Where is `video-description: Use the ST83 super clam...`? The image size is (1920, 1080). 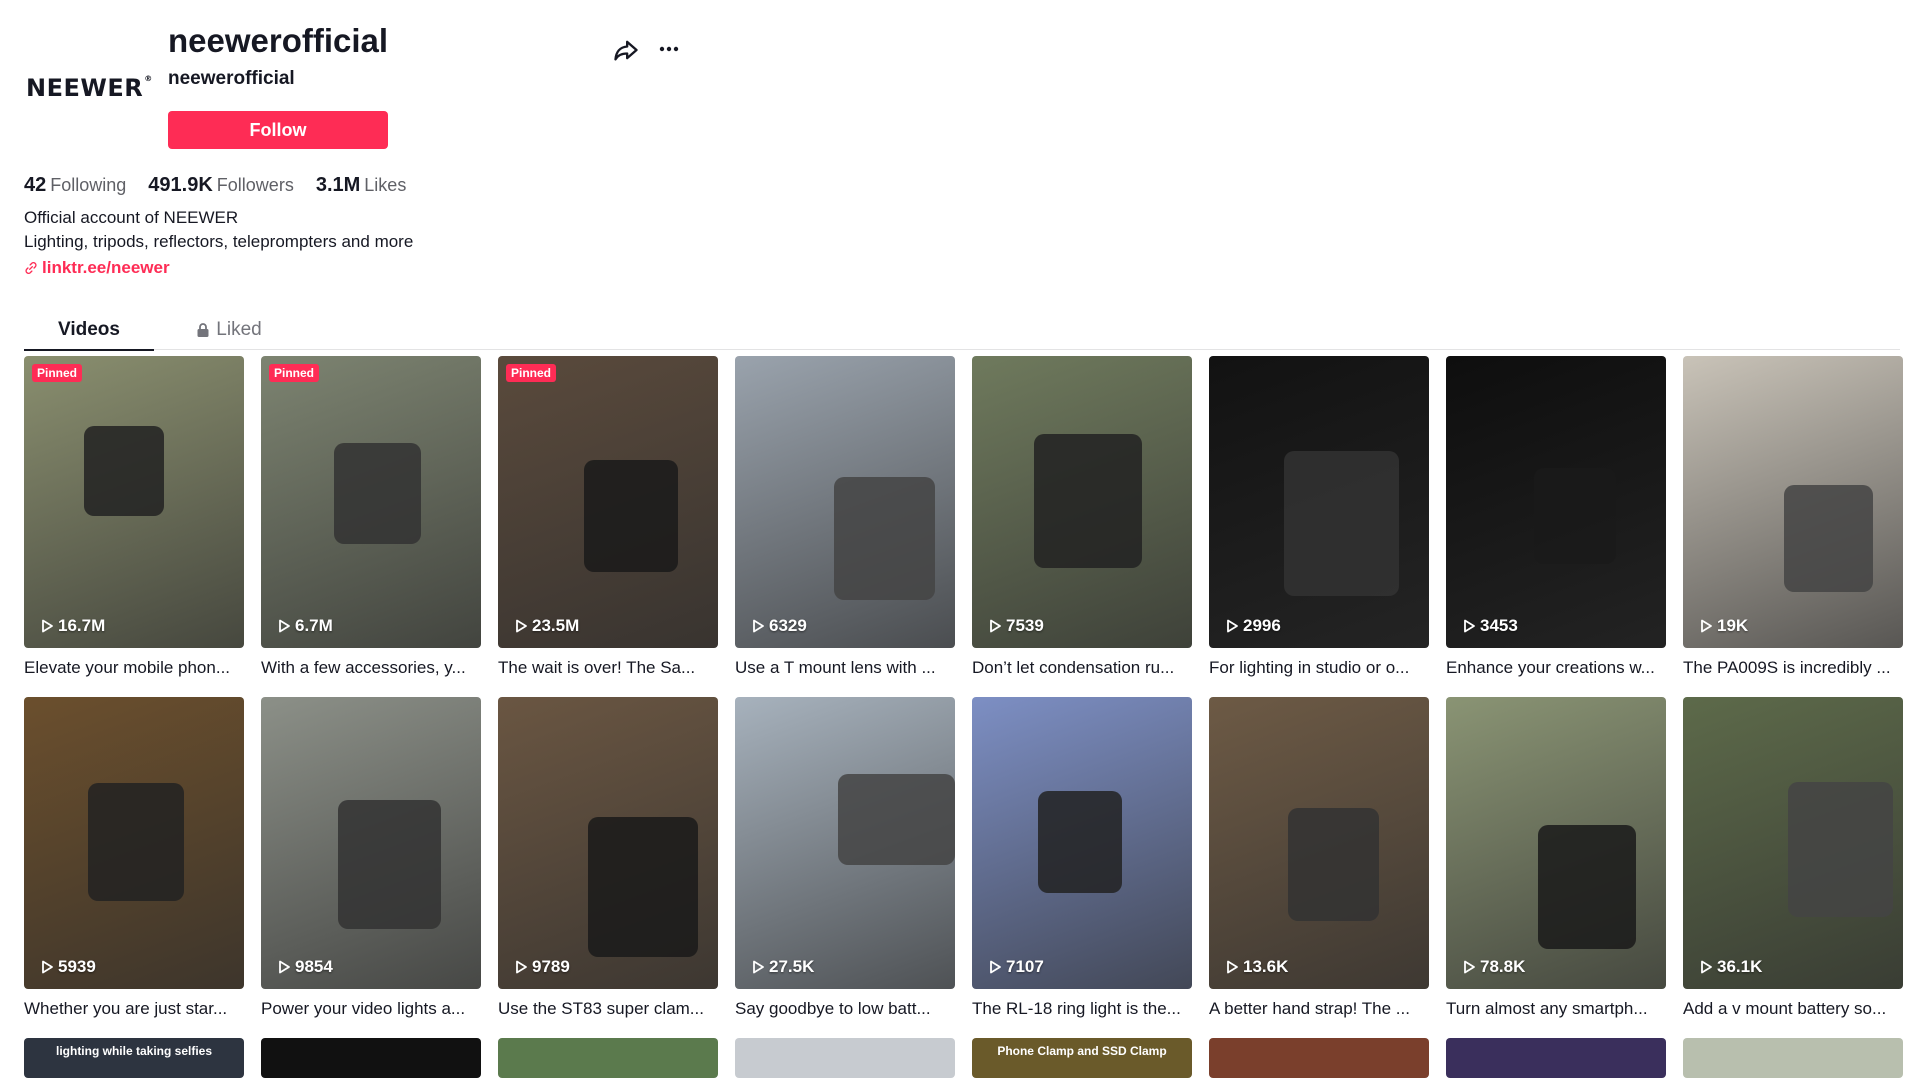
video-description: Use the ST83 super clam... is located at coordinates (608, 1009).